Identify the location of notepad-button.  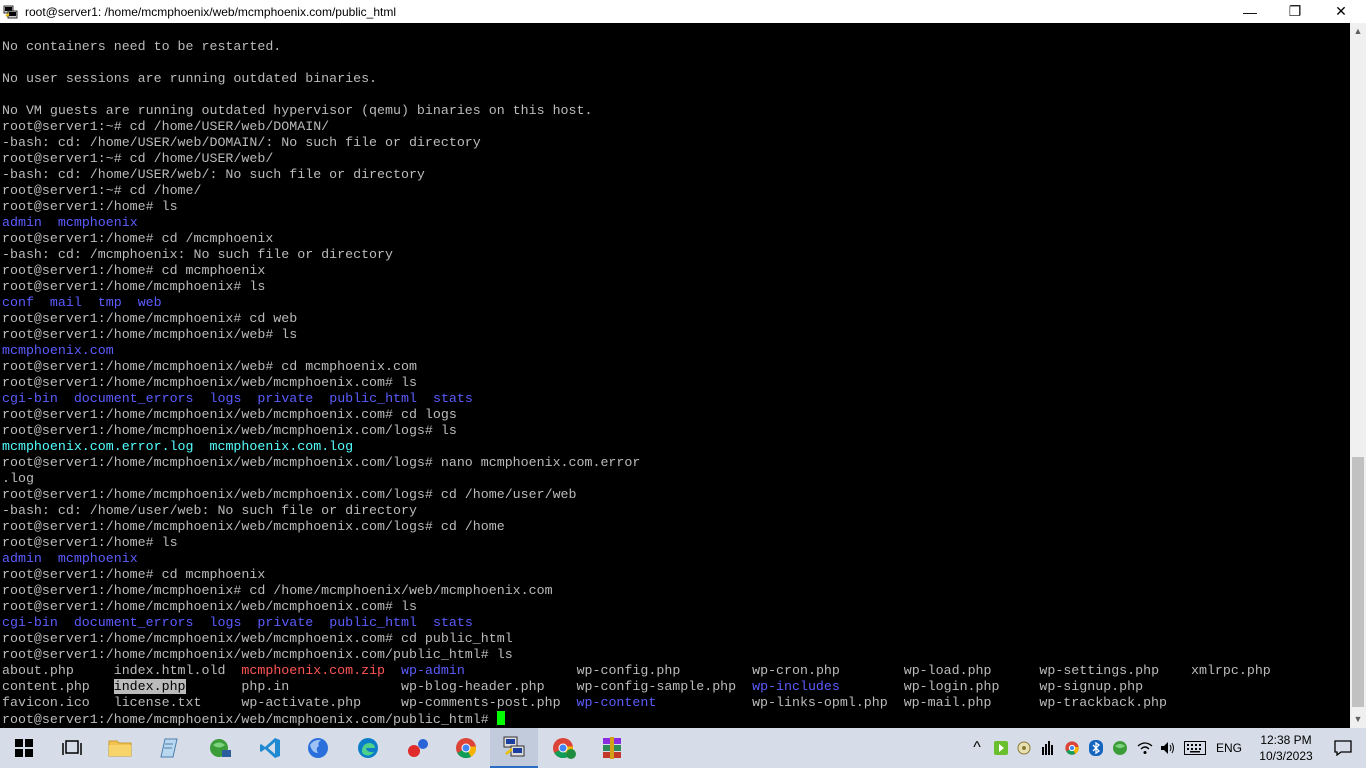
(170, 748).